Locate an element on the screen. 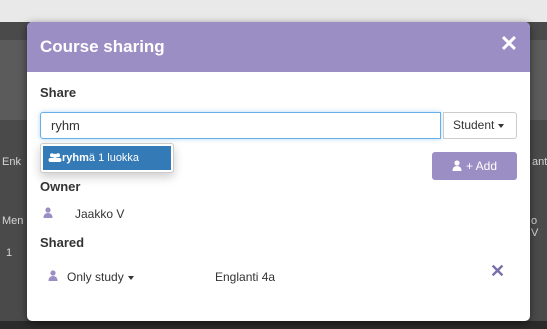  role-select-value: Student is located at coordinates (474, 125).